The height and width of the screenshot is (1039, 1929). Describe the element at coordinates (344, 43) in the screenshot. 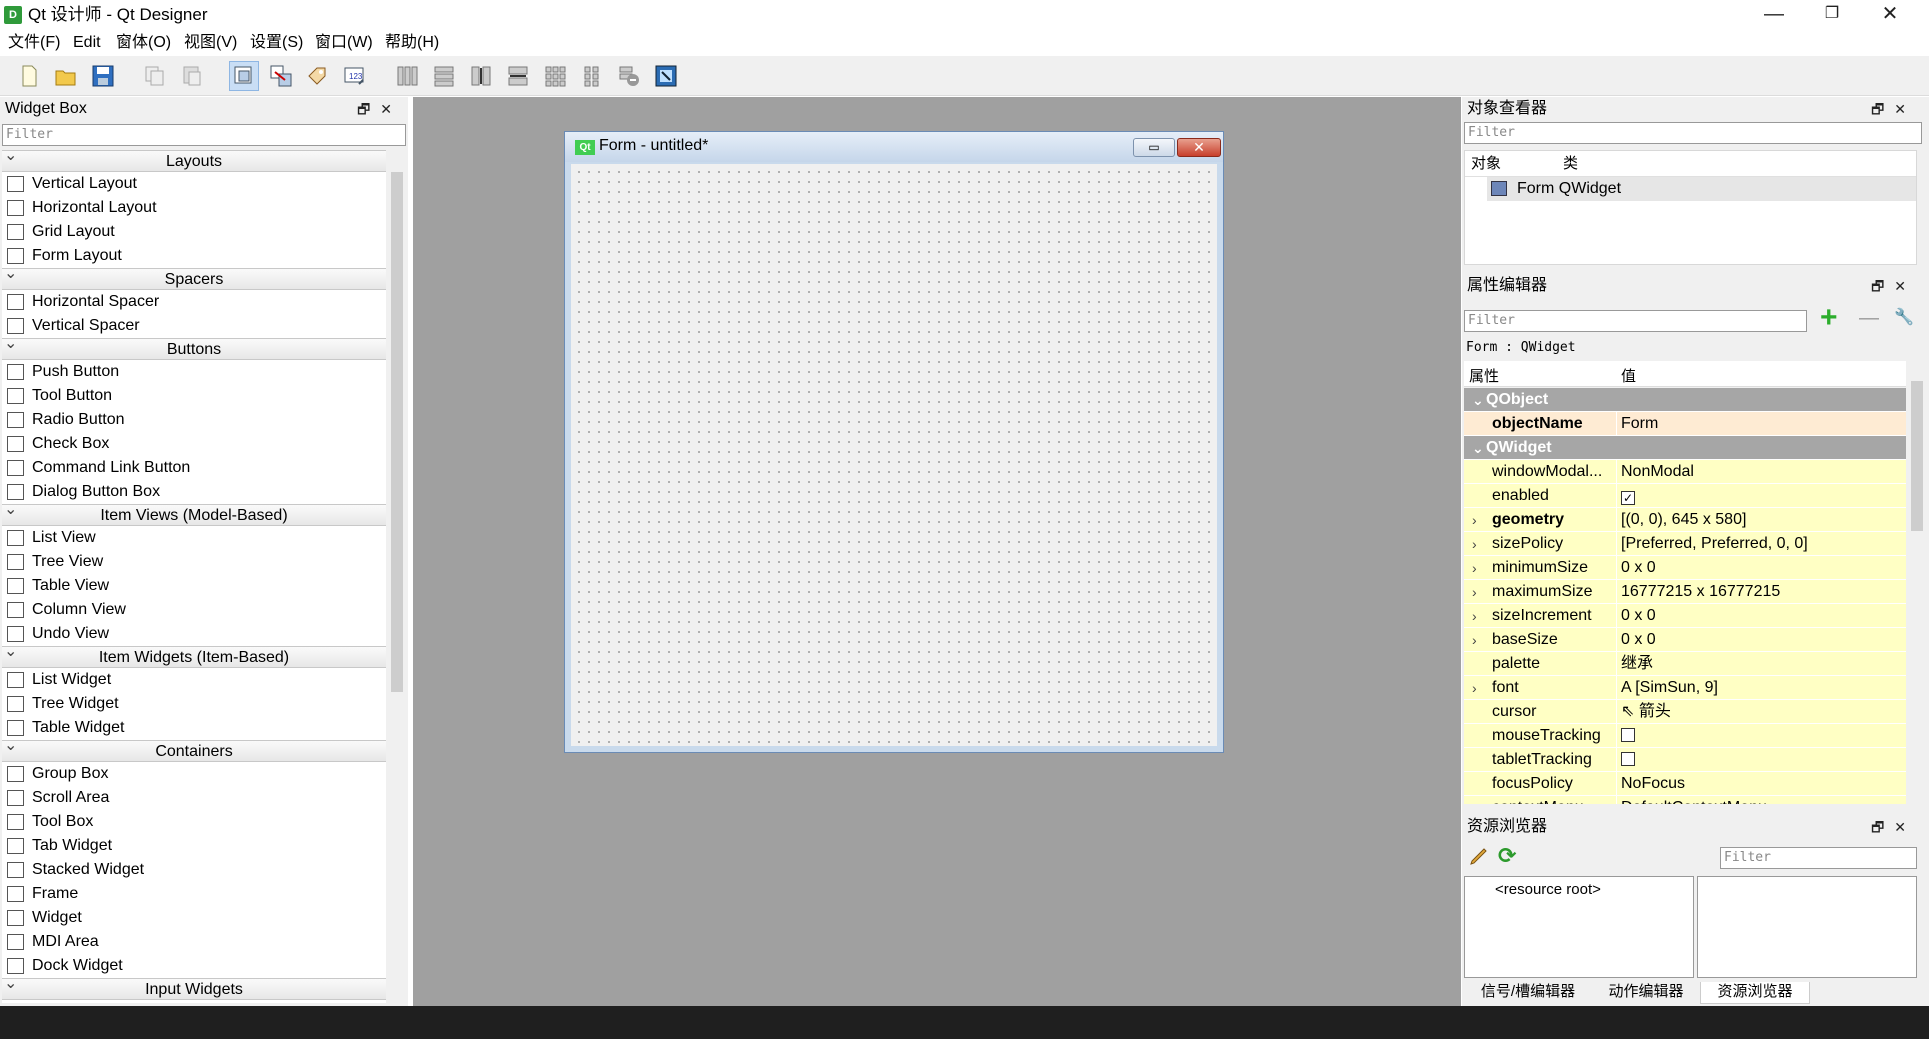

I see `menu-window: 窗口(W)` at that location.